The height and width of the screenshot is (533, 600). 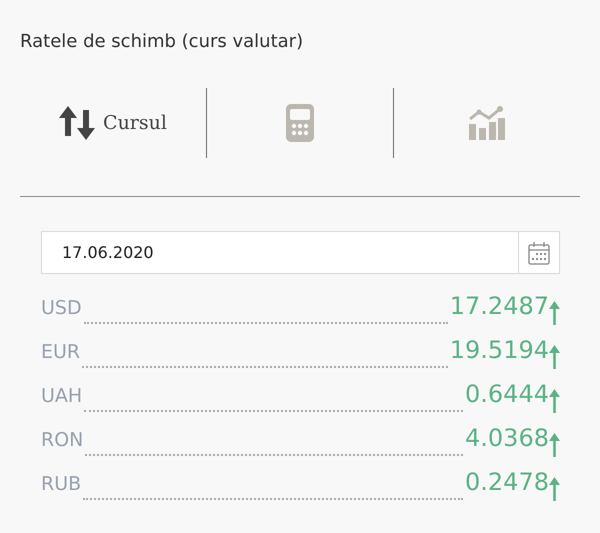 I want to click on date-field: 17.06.2020, so click(x=279, y=252).